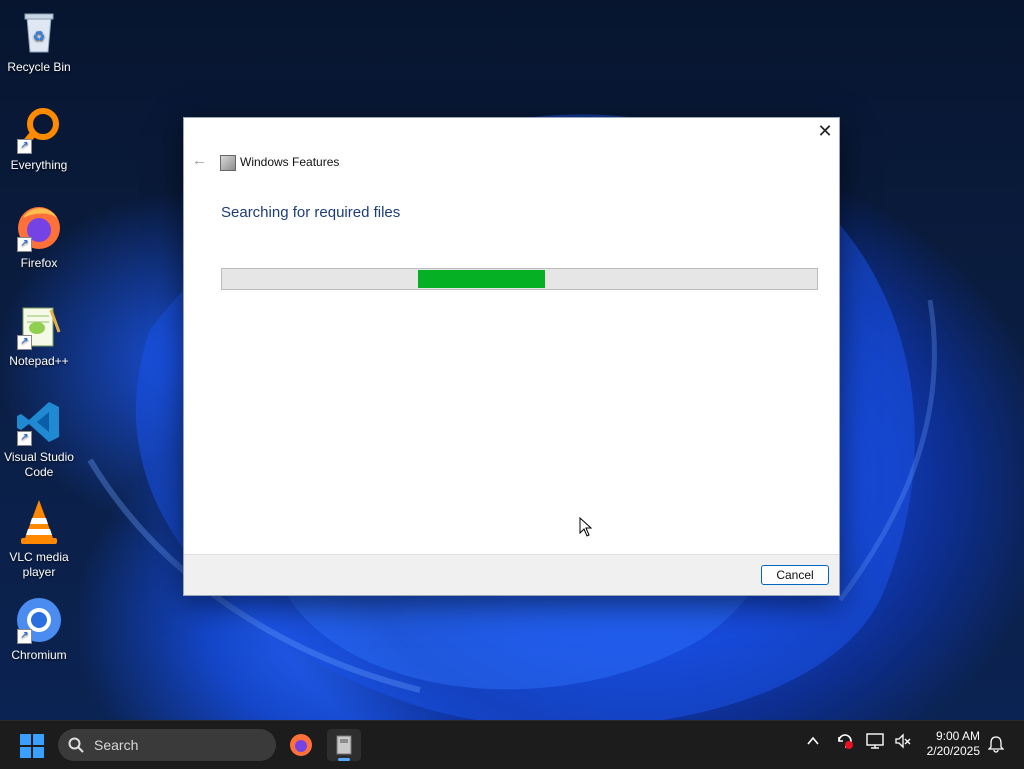  I want to click on desktop-icon-label: Firefox, so click(39, 263).